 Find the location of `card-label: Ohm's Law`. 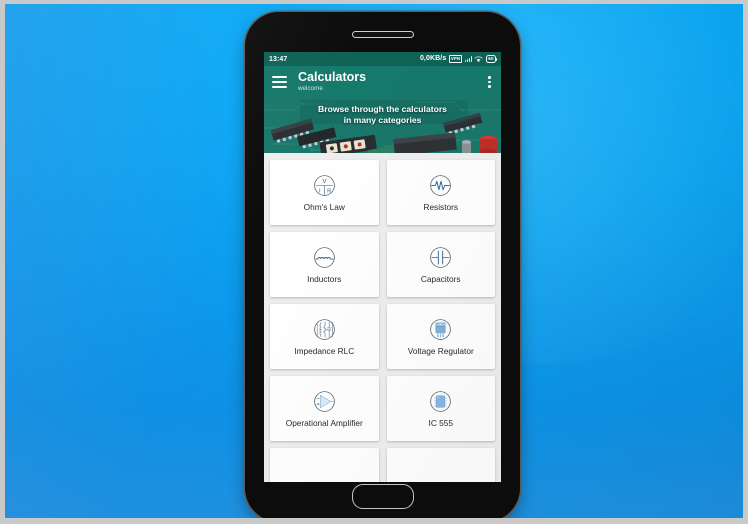

card-label: Ohm's Law is located at coordinates (324, 206).